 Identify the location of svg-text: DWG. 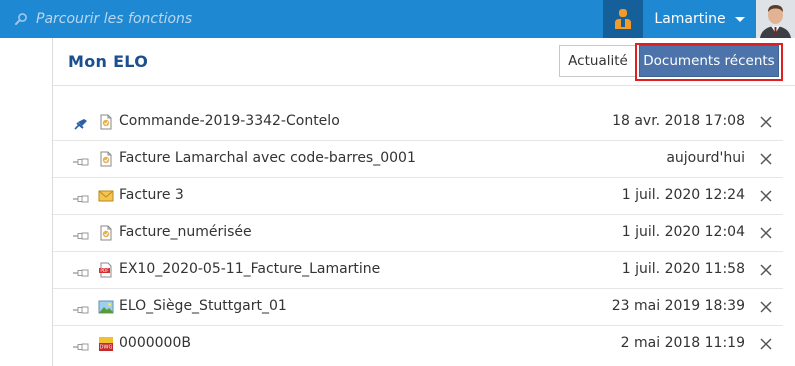
(106, 348).